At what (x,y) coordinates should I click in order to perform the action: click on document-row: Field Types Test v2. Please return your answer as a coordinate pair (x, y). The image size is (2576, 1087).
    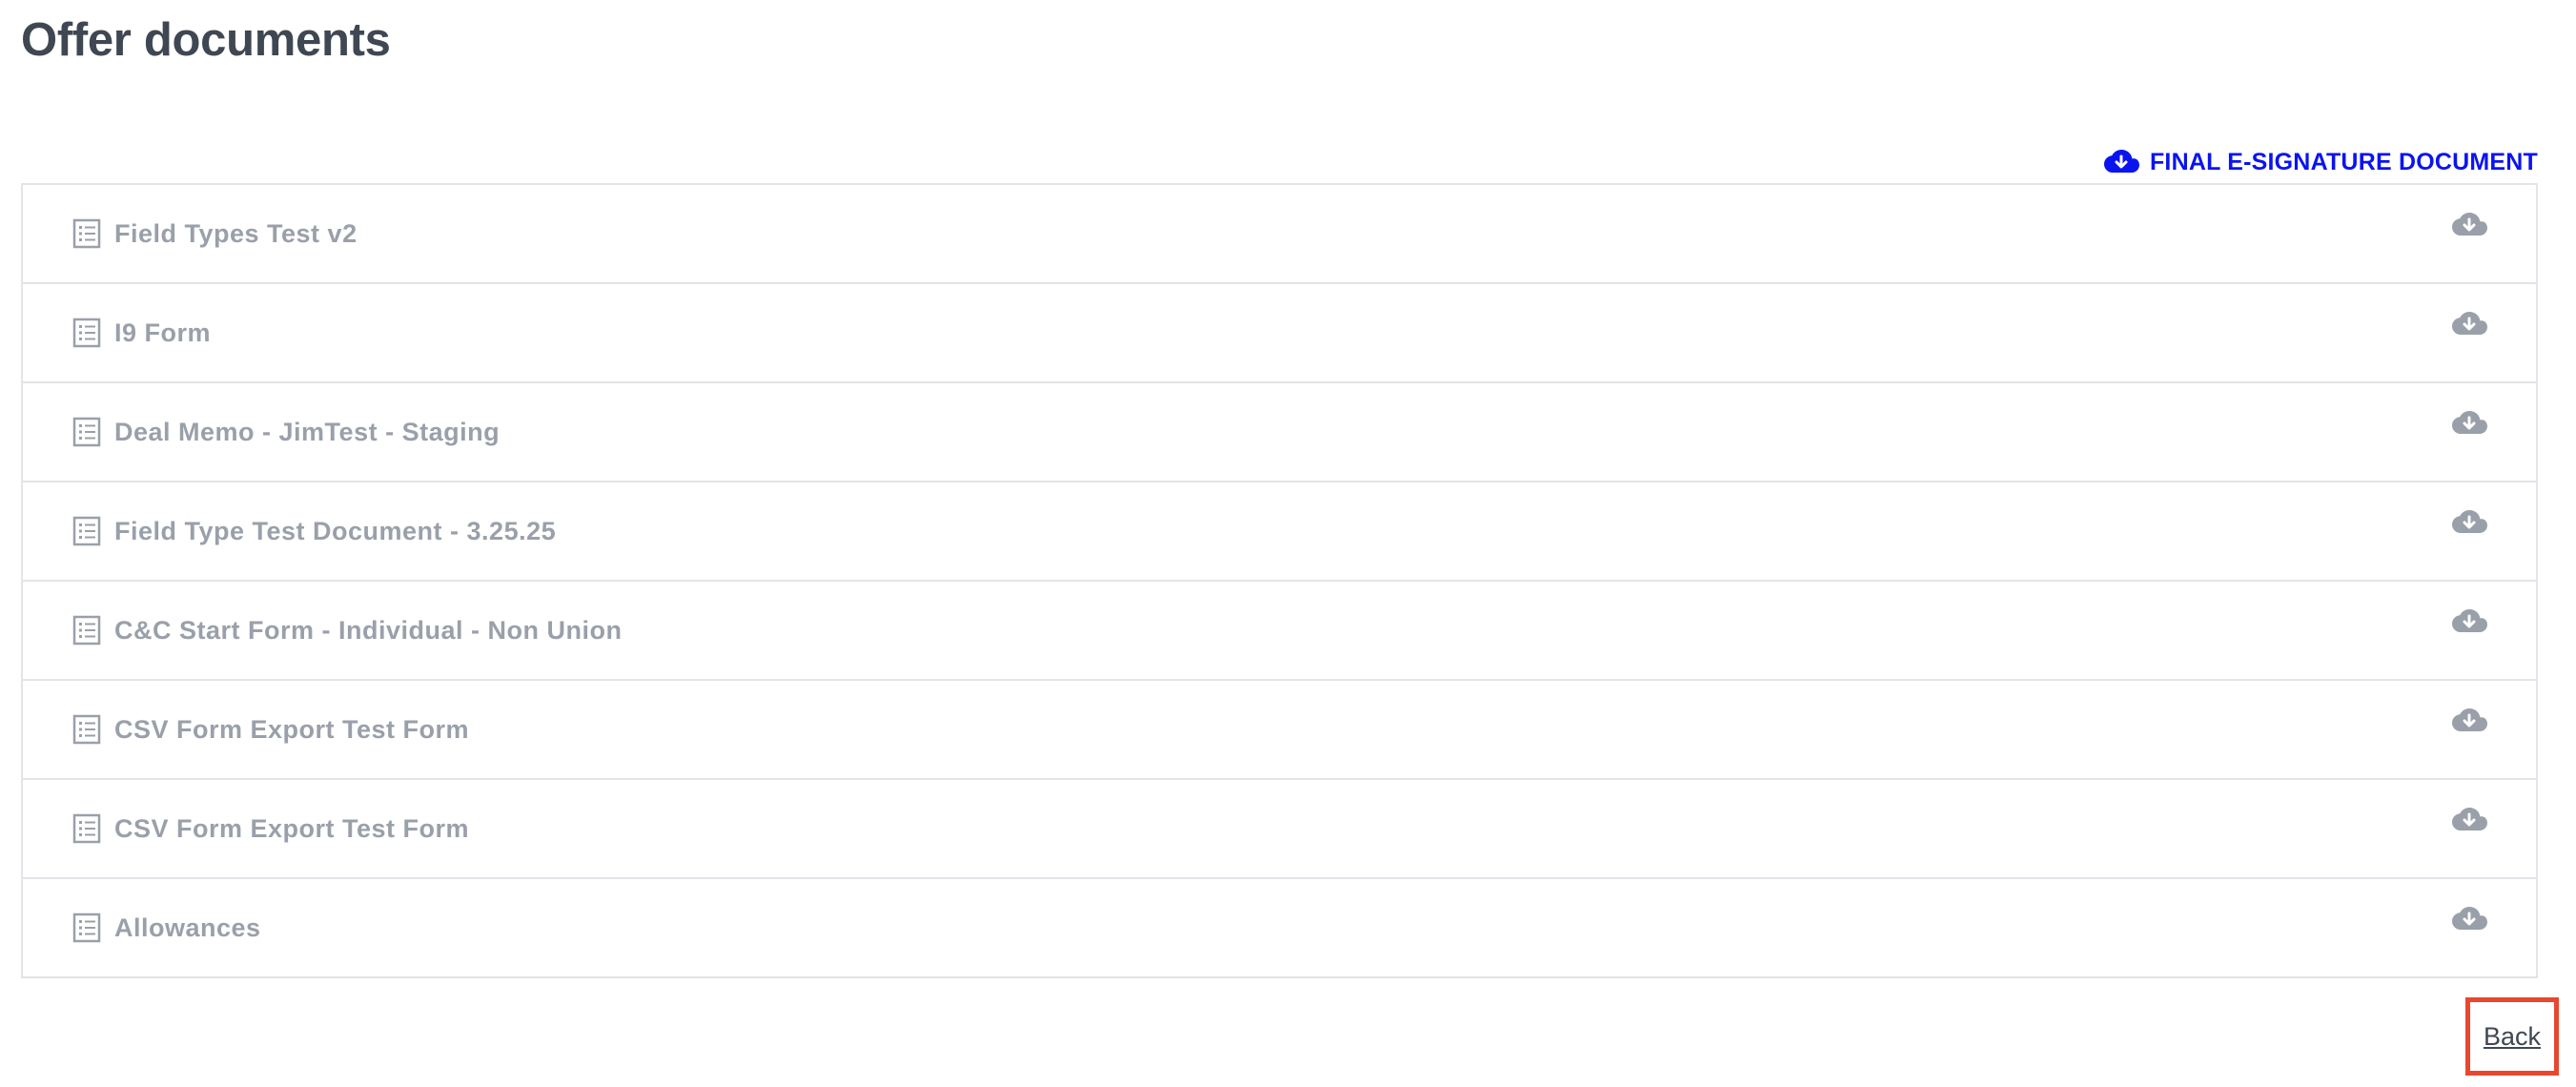
    Looking at the image, I should click on (1280, 233).